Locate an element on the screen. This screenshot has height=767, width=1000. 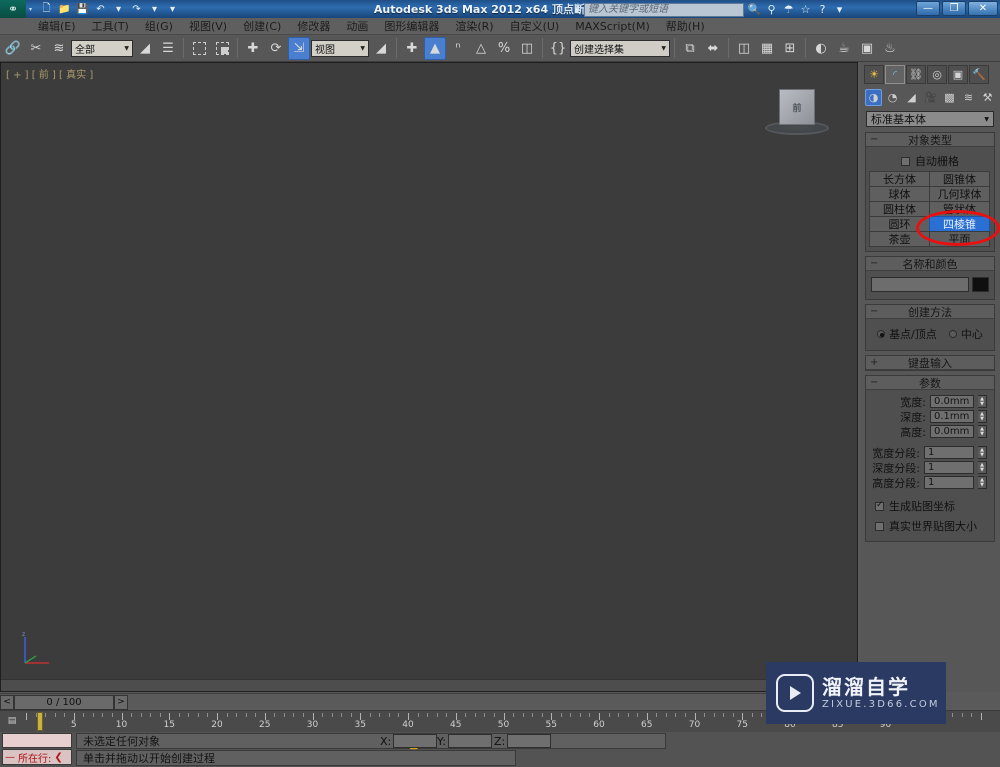
track-bar-playhead is located at coordinates (40, 721).